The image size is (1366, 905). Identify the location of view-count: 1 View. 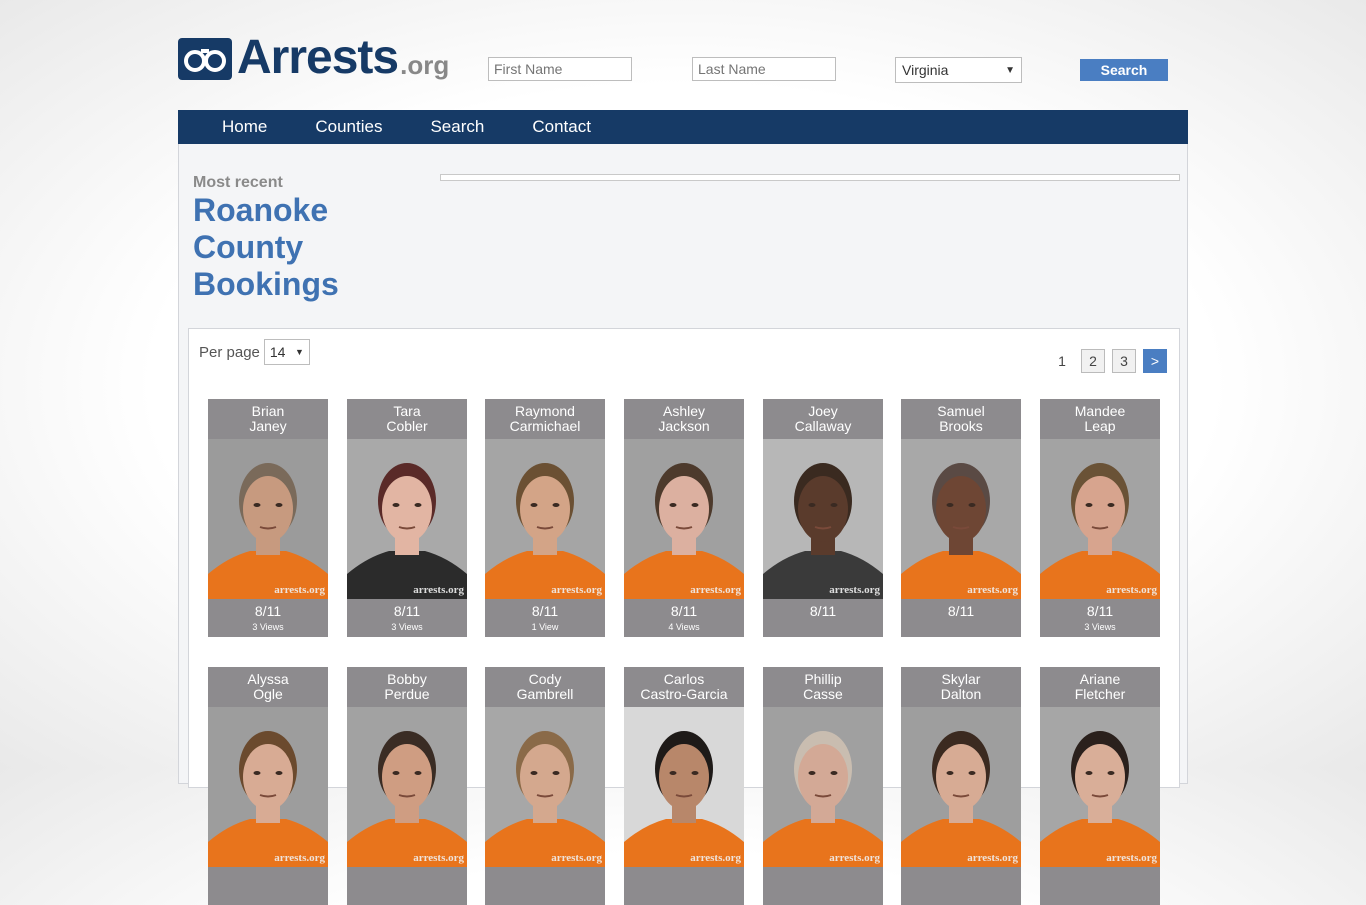
(545, 627).